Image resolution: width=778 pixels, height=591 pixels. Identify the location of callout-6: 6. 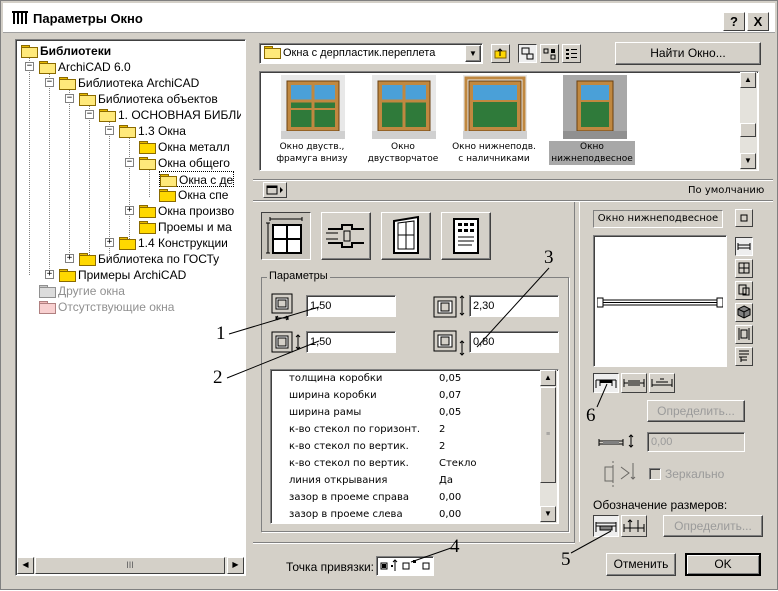
(591, 415).